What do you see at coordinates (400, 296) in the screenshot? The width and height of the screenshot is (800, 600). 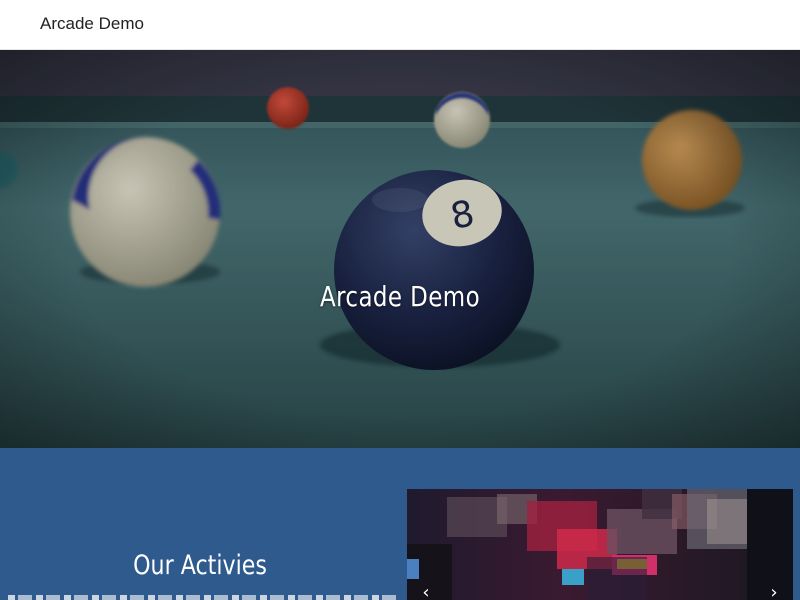 I see `hero-title: Arcade Demo` at bounding box center [400, 296].